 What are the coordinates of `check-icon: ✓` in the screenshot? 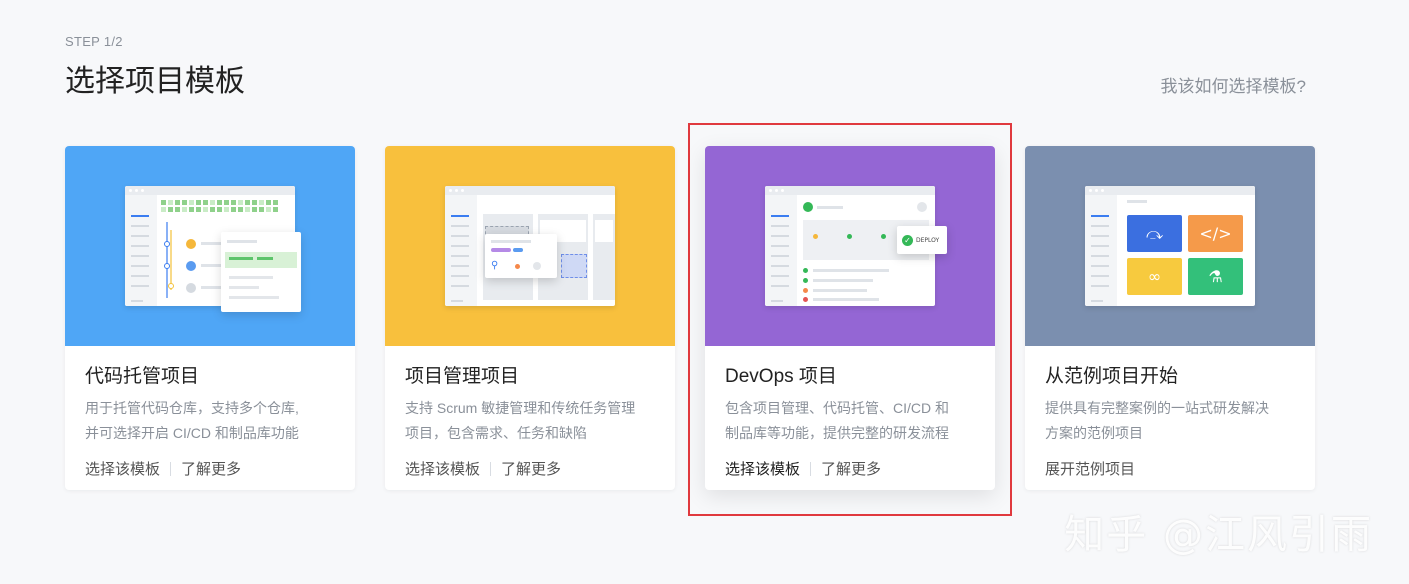 It's located at (907, 240).